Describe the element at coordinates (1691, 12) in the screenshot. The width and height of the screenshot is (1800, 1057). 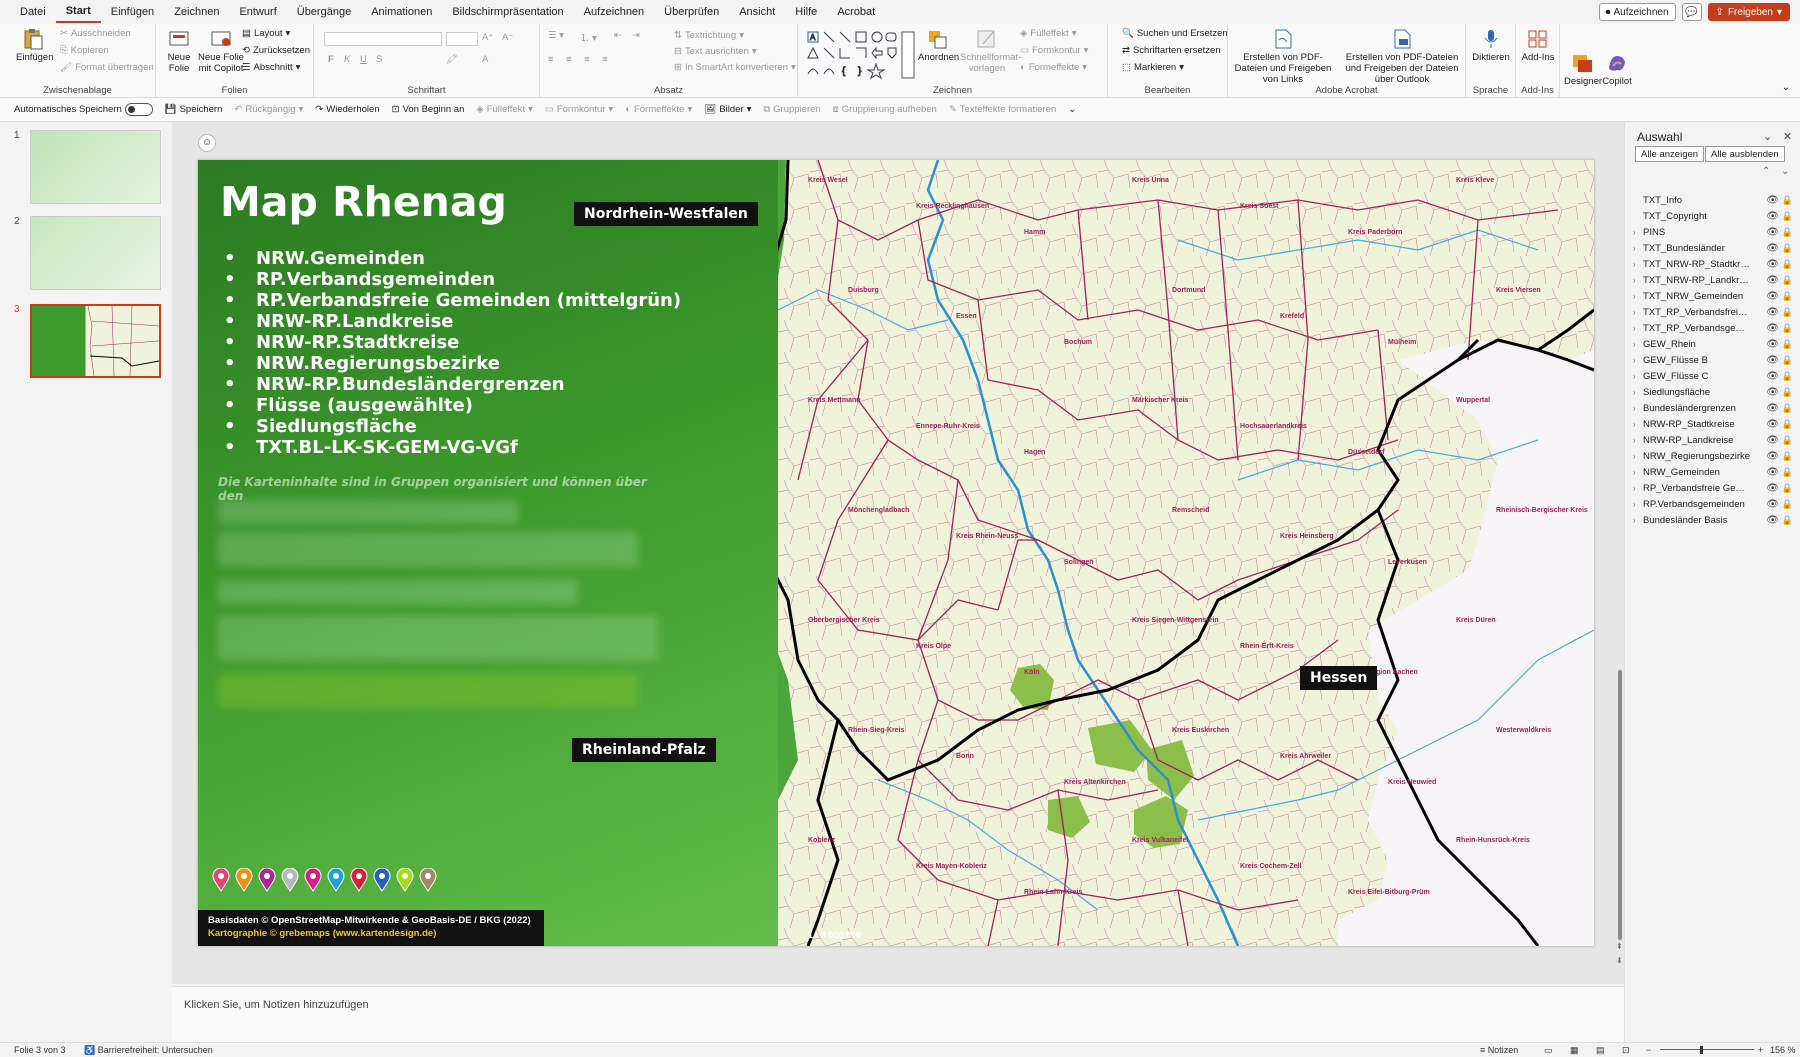
I see `comments-button: 💬` at that location.